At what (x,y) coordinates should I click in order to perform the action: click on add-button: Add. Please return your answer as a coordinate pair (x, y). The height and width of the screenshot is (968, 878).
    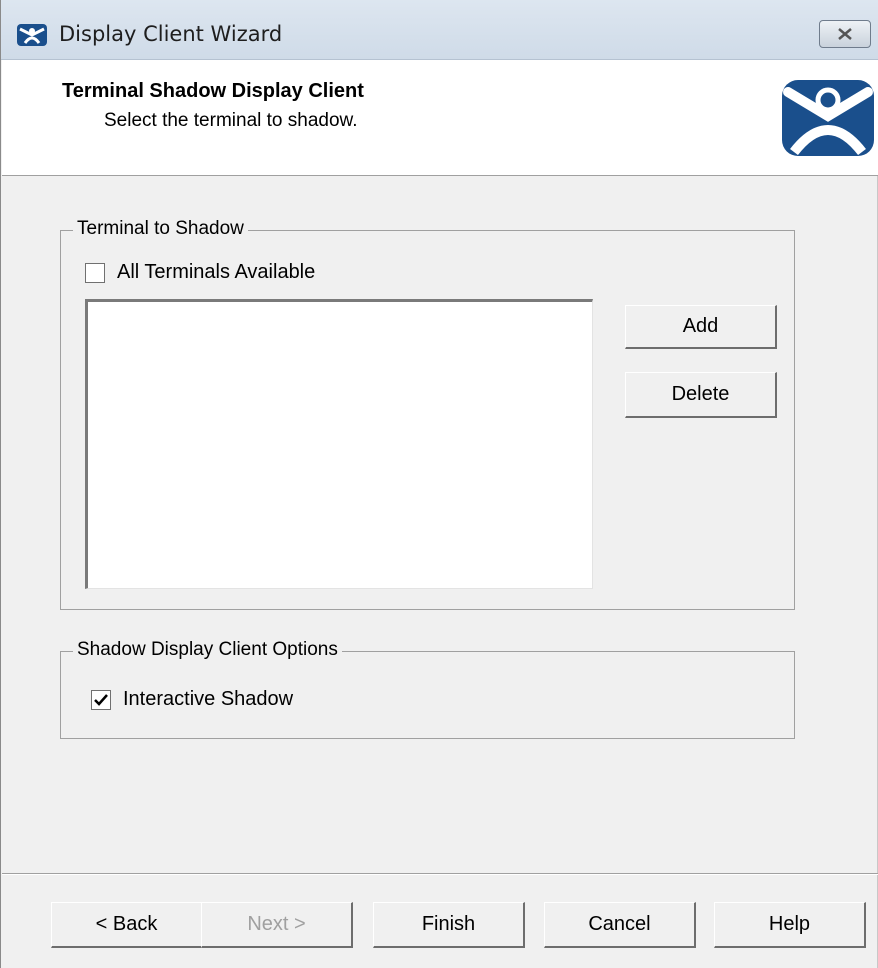
    Looking at the image, I should click on (701, 327).